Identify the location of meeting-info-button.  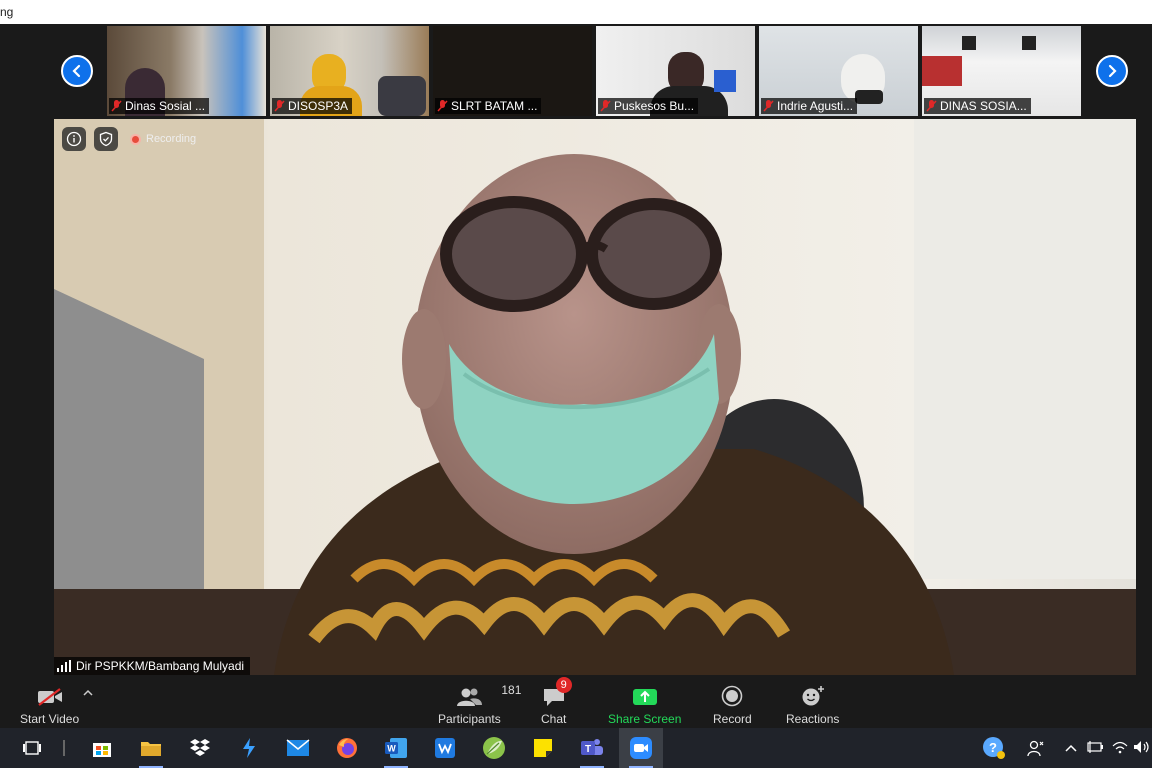
(74, 139).